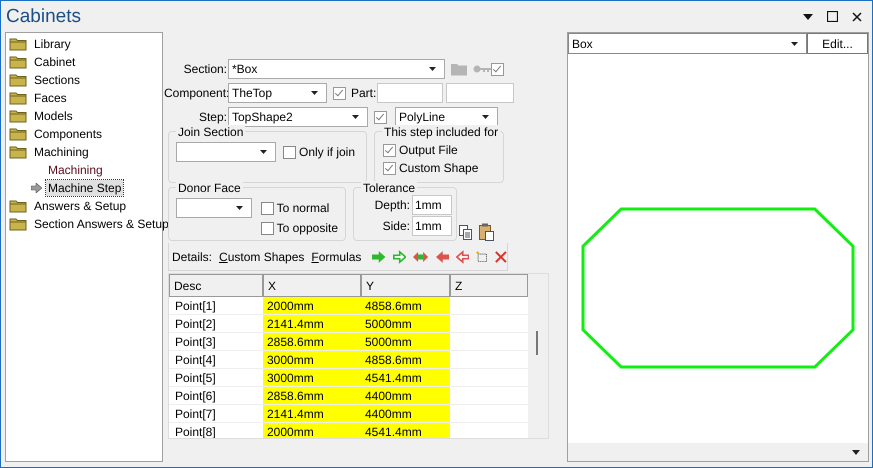  Describe the element at coordinates (405, 285) in the screenshot. I see `column-header: Y` at that location.